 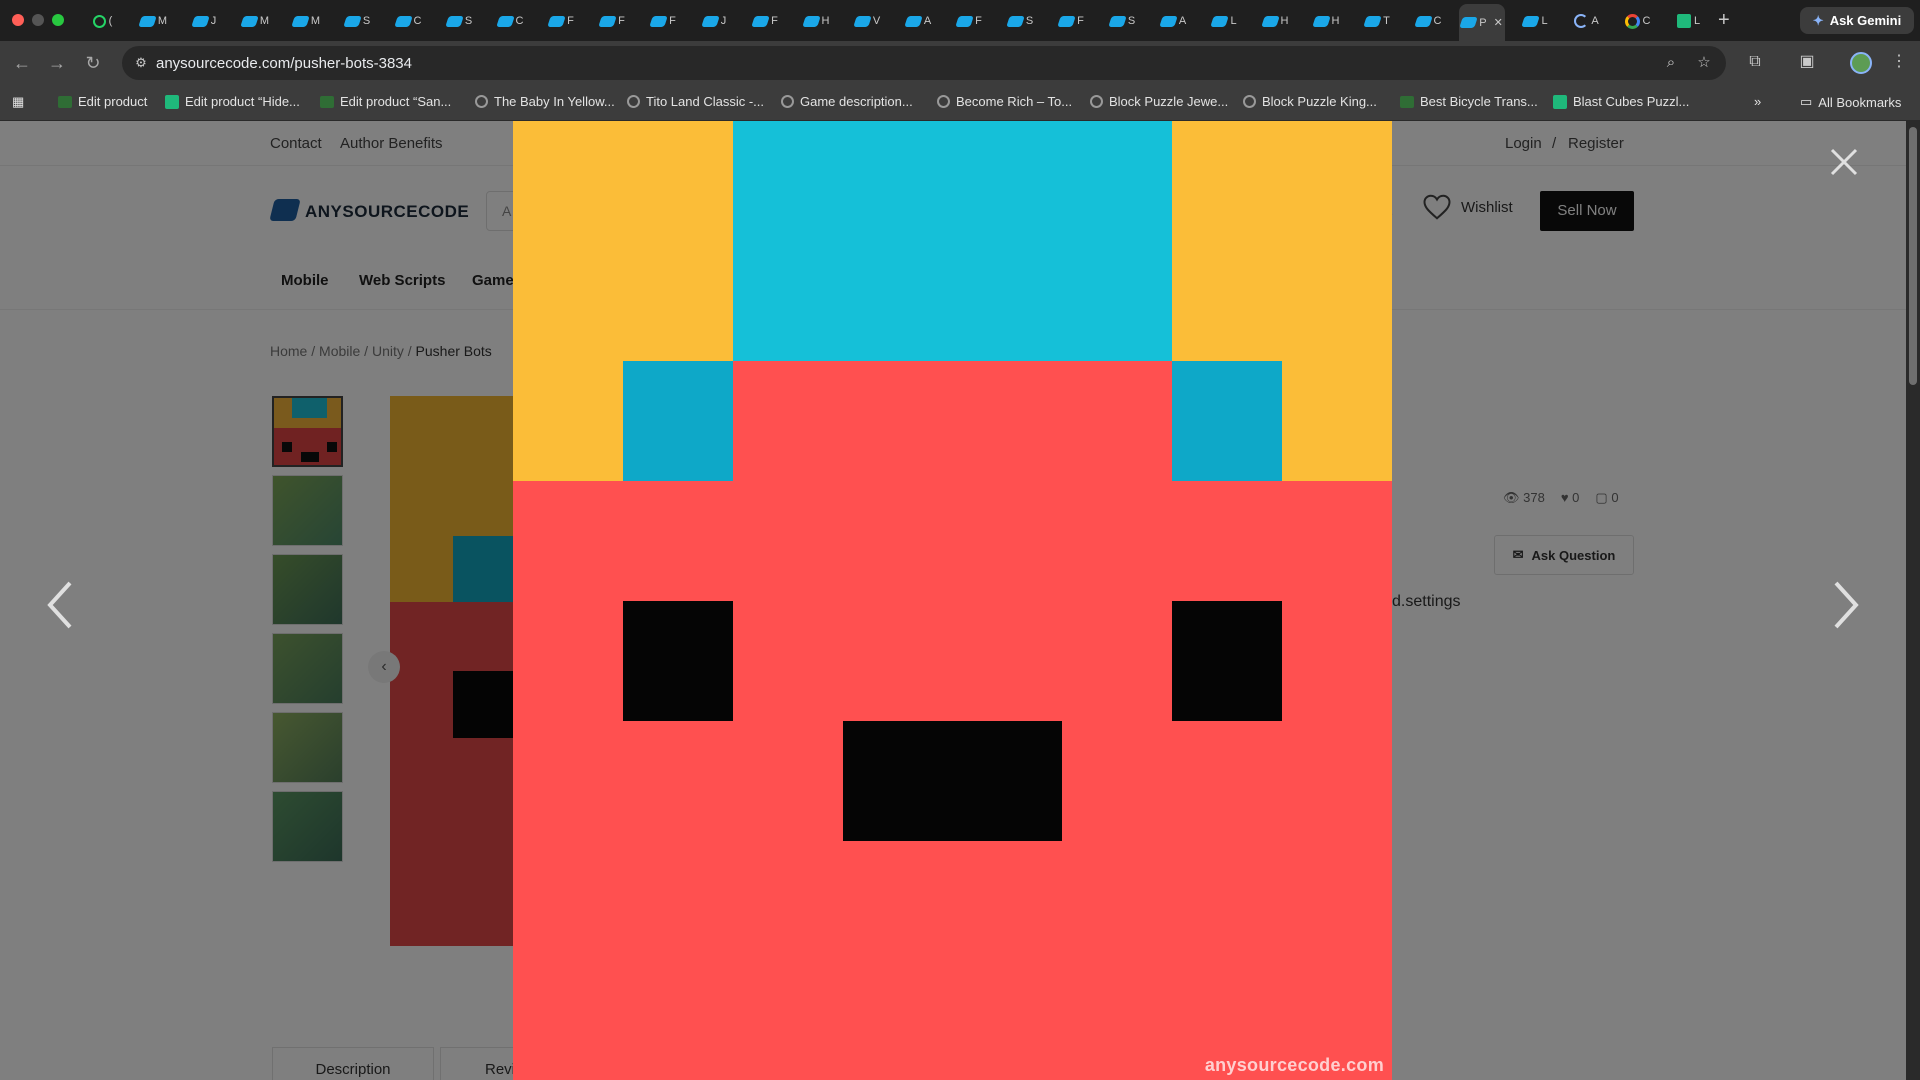 I want to click on extensions-icon: ⧉, so click(x=1755, y=62).